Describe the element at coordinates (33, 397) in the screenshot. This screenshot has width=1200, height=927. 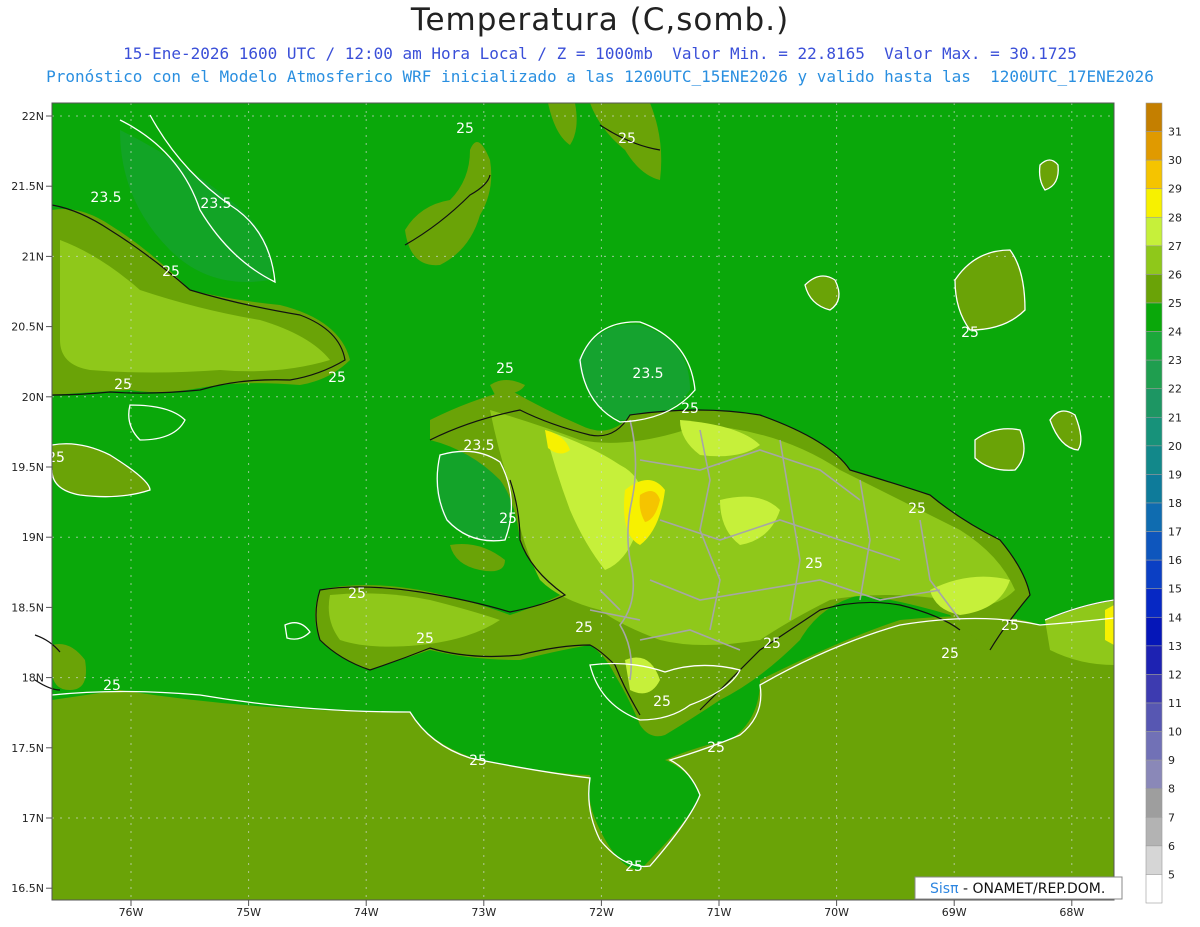
I see `latitude-label: 20N` at that location.